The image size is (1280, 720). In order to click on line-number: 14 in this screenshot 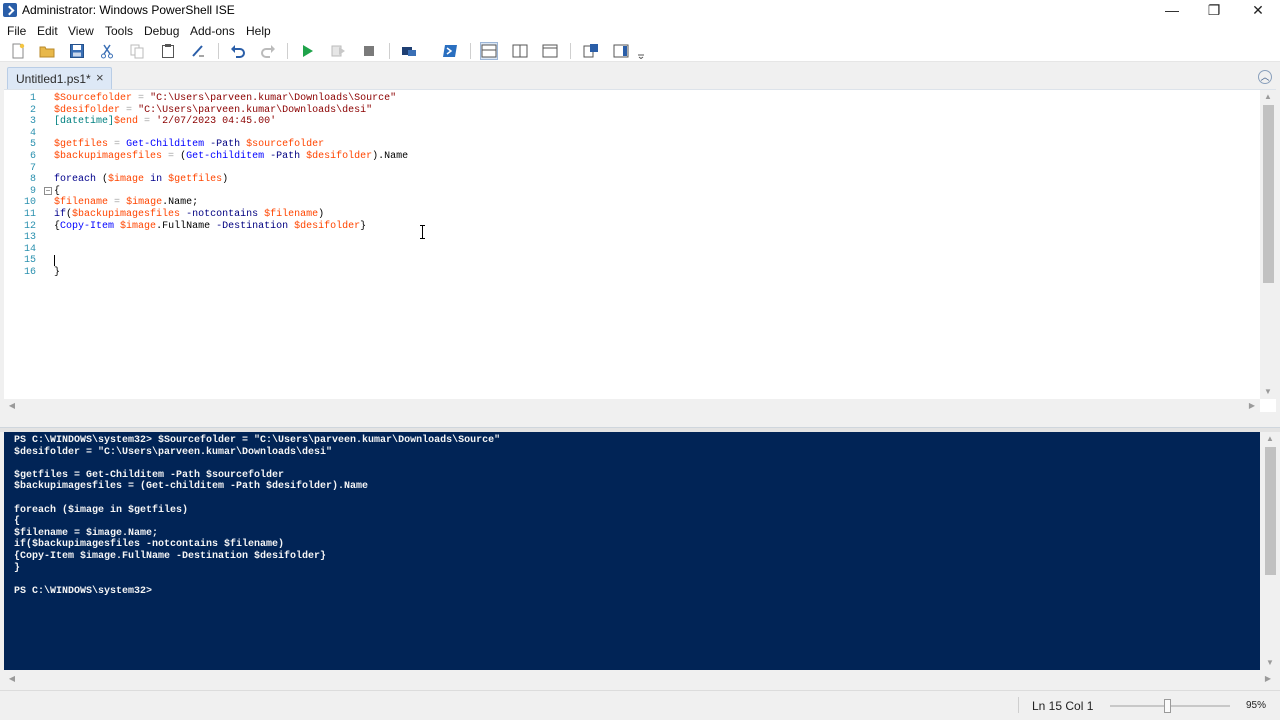, I will do `click(29, 249)`.